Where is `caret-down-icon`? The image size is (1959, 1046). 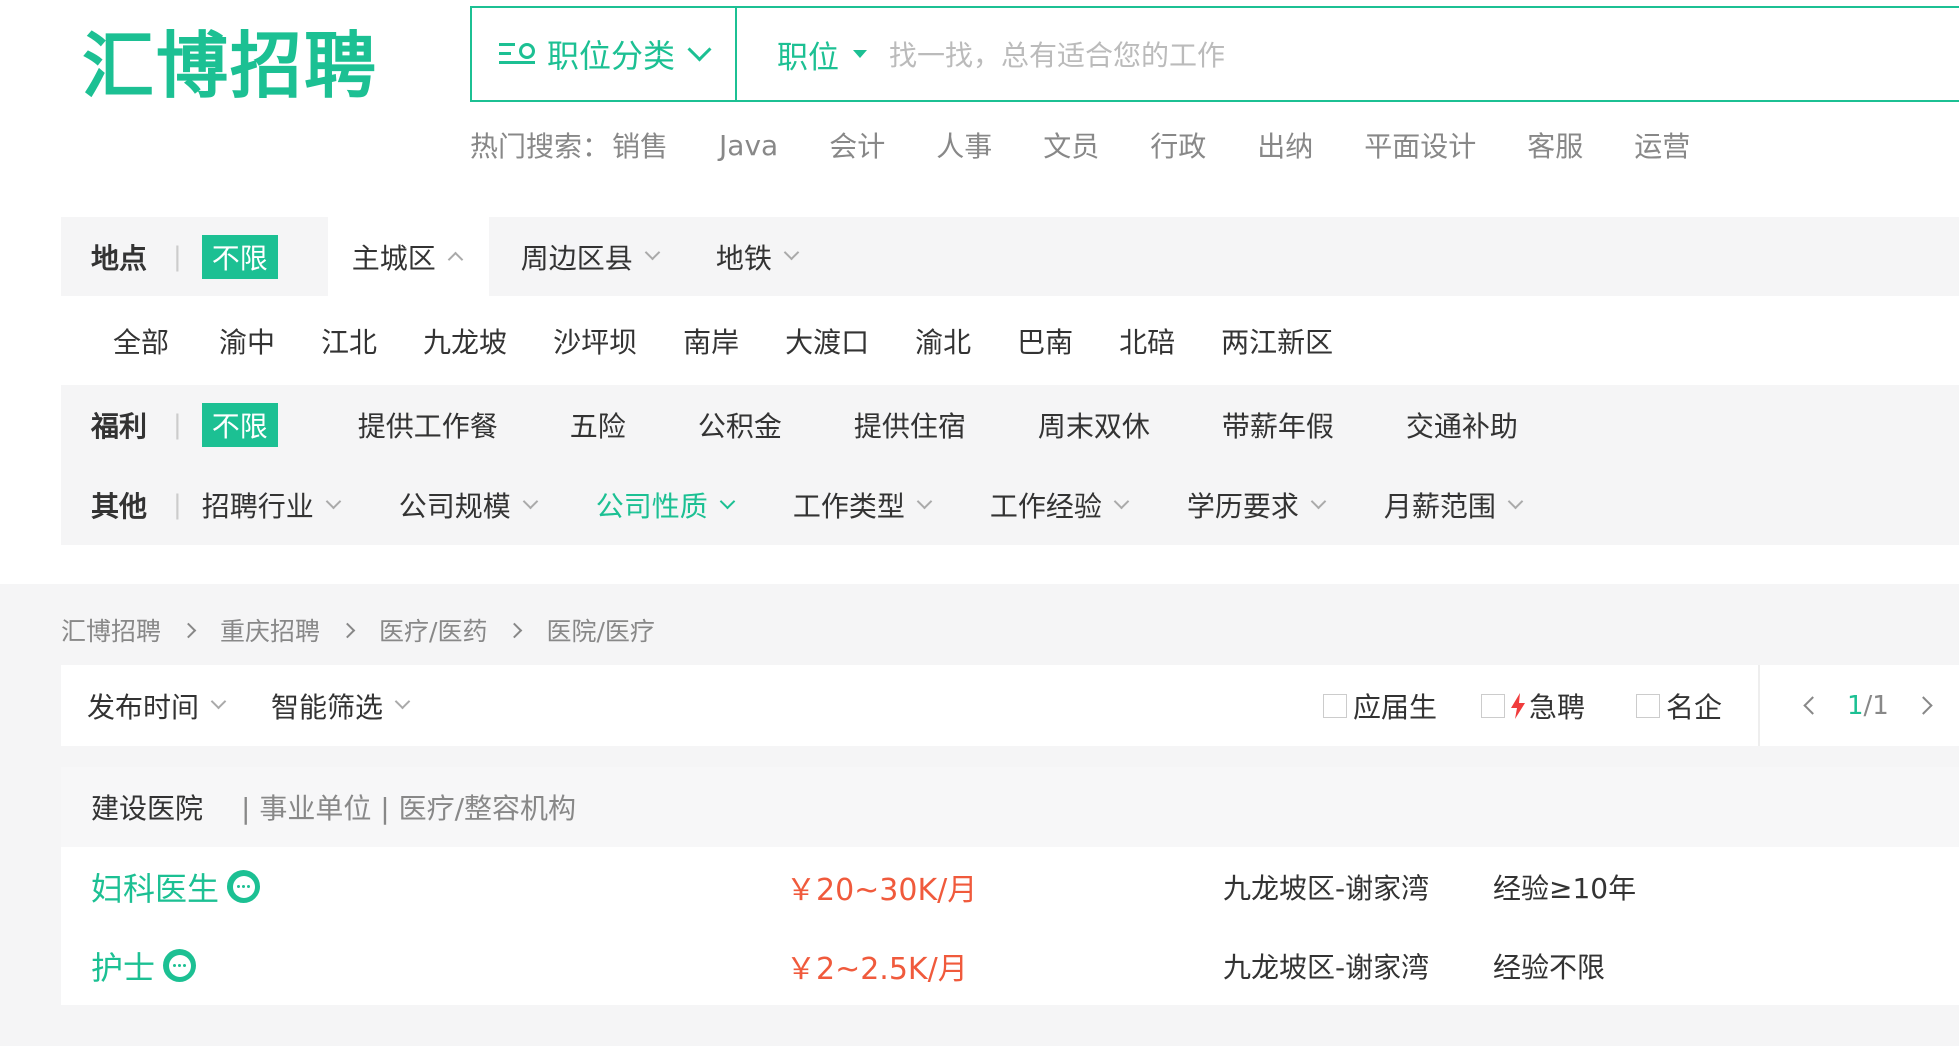
caret-down-icon is located at coordinates (860, 54).